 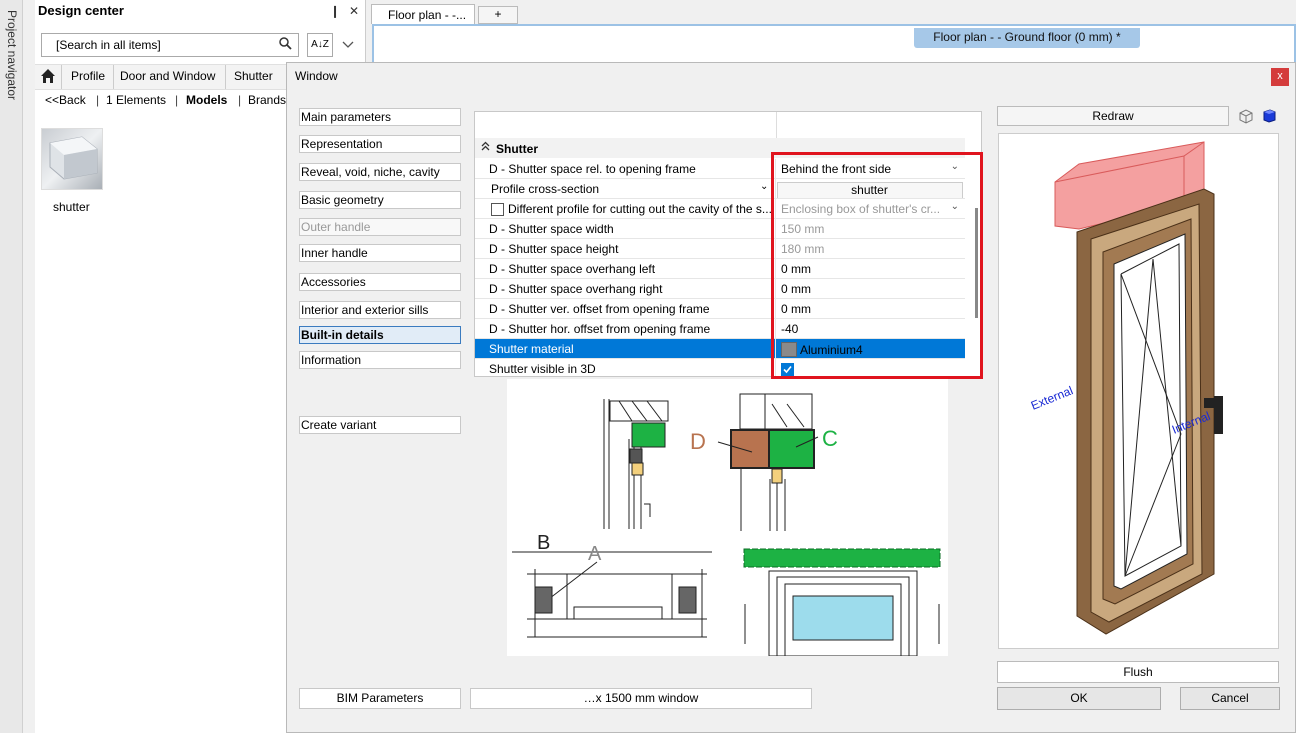 I want to click on chevron-down-icon, so click(x=348, y=45).